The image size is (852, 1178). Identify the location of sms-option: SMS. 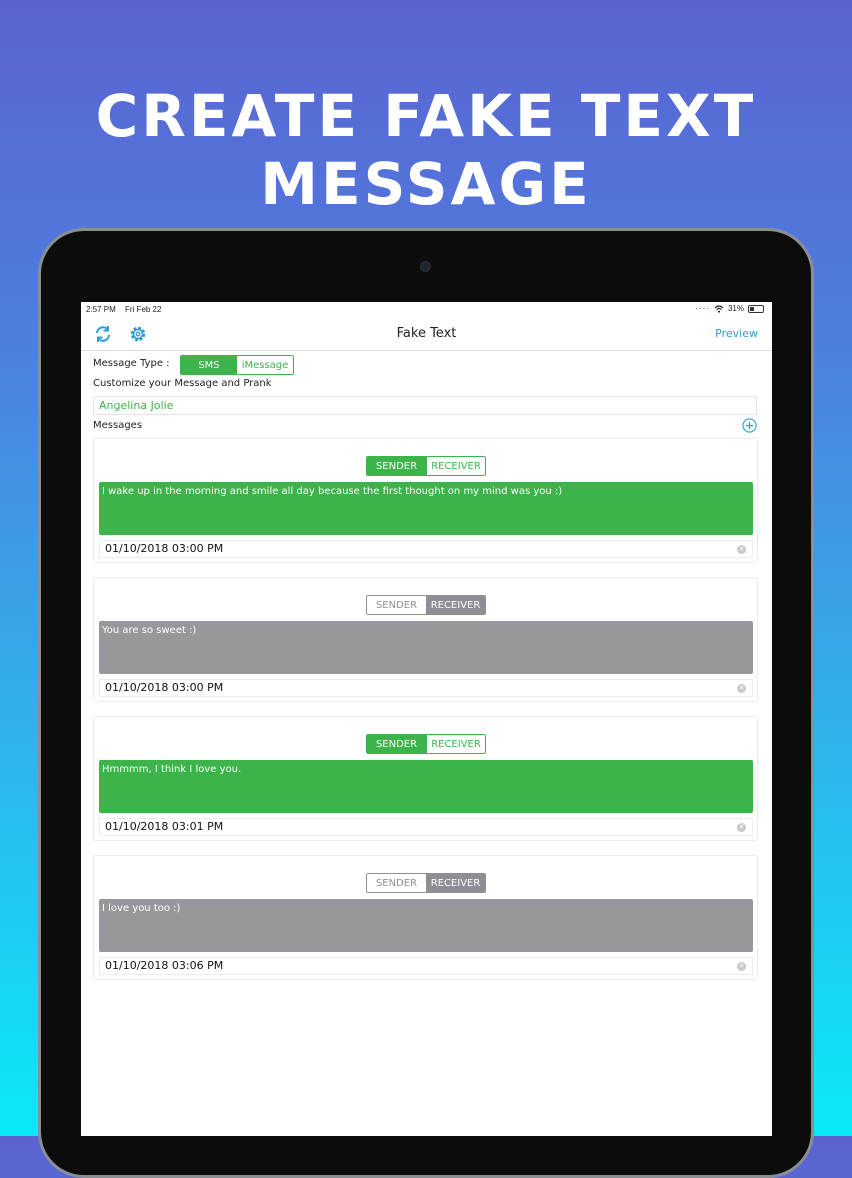
(209, 365).